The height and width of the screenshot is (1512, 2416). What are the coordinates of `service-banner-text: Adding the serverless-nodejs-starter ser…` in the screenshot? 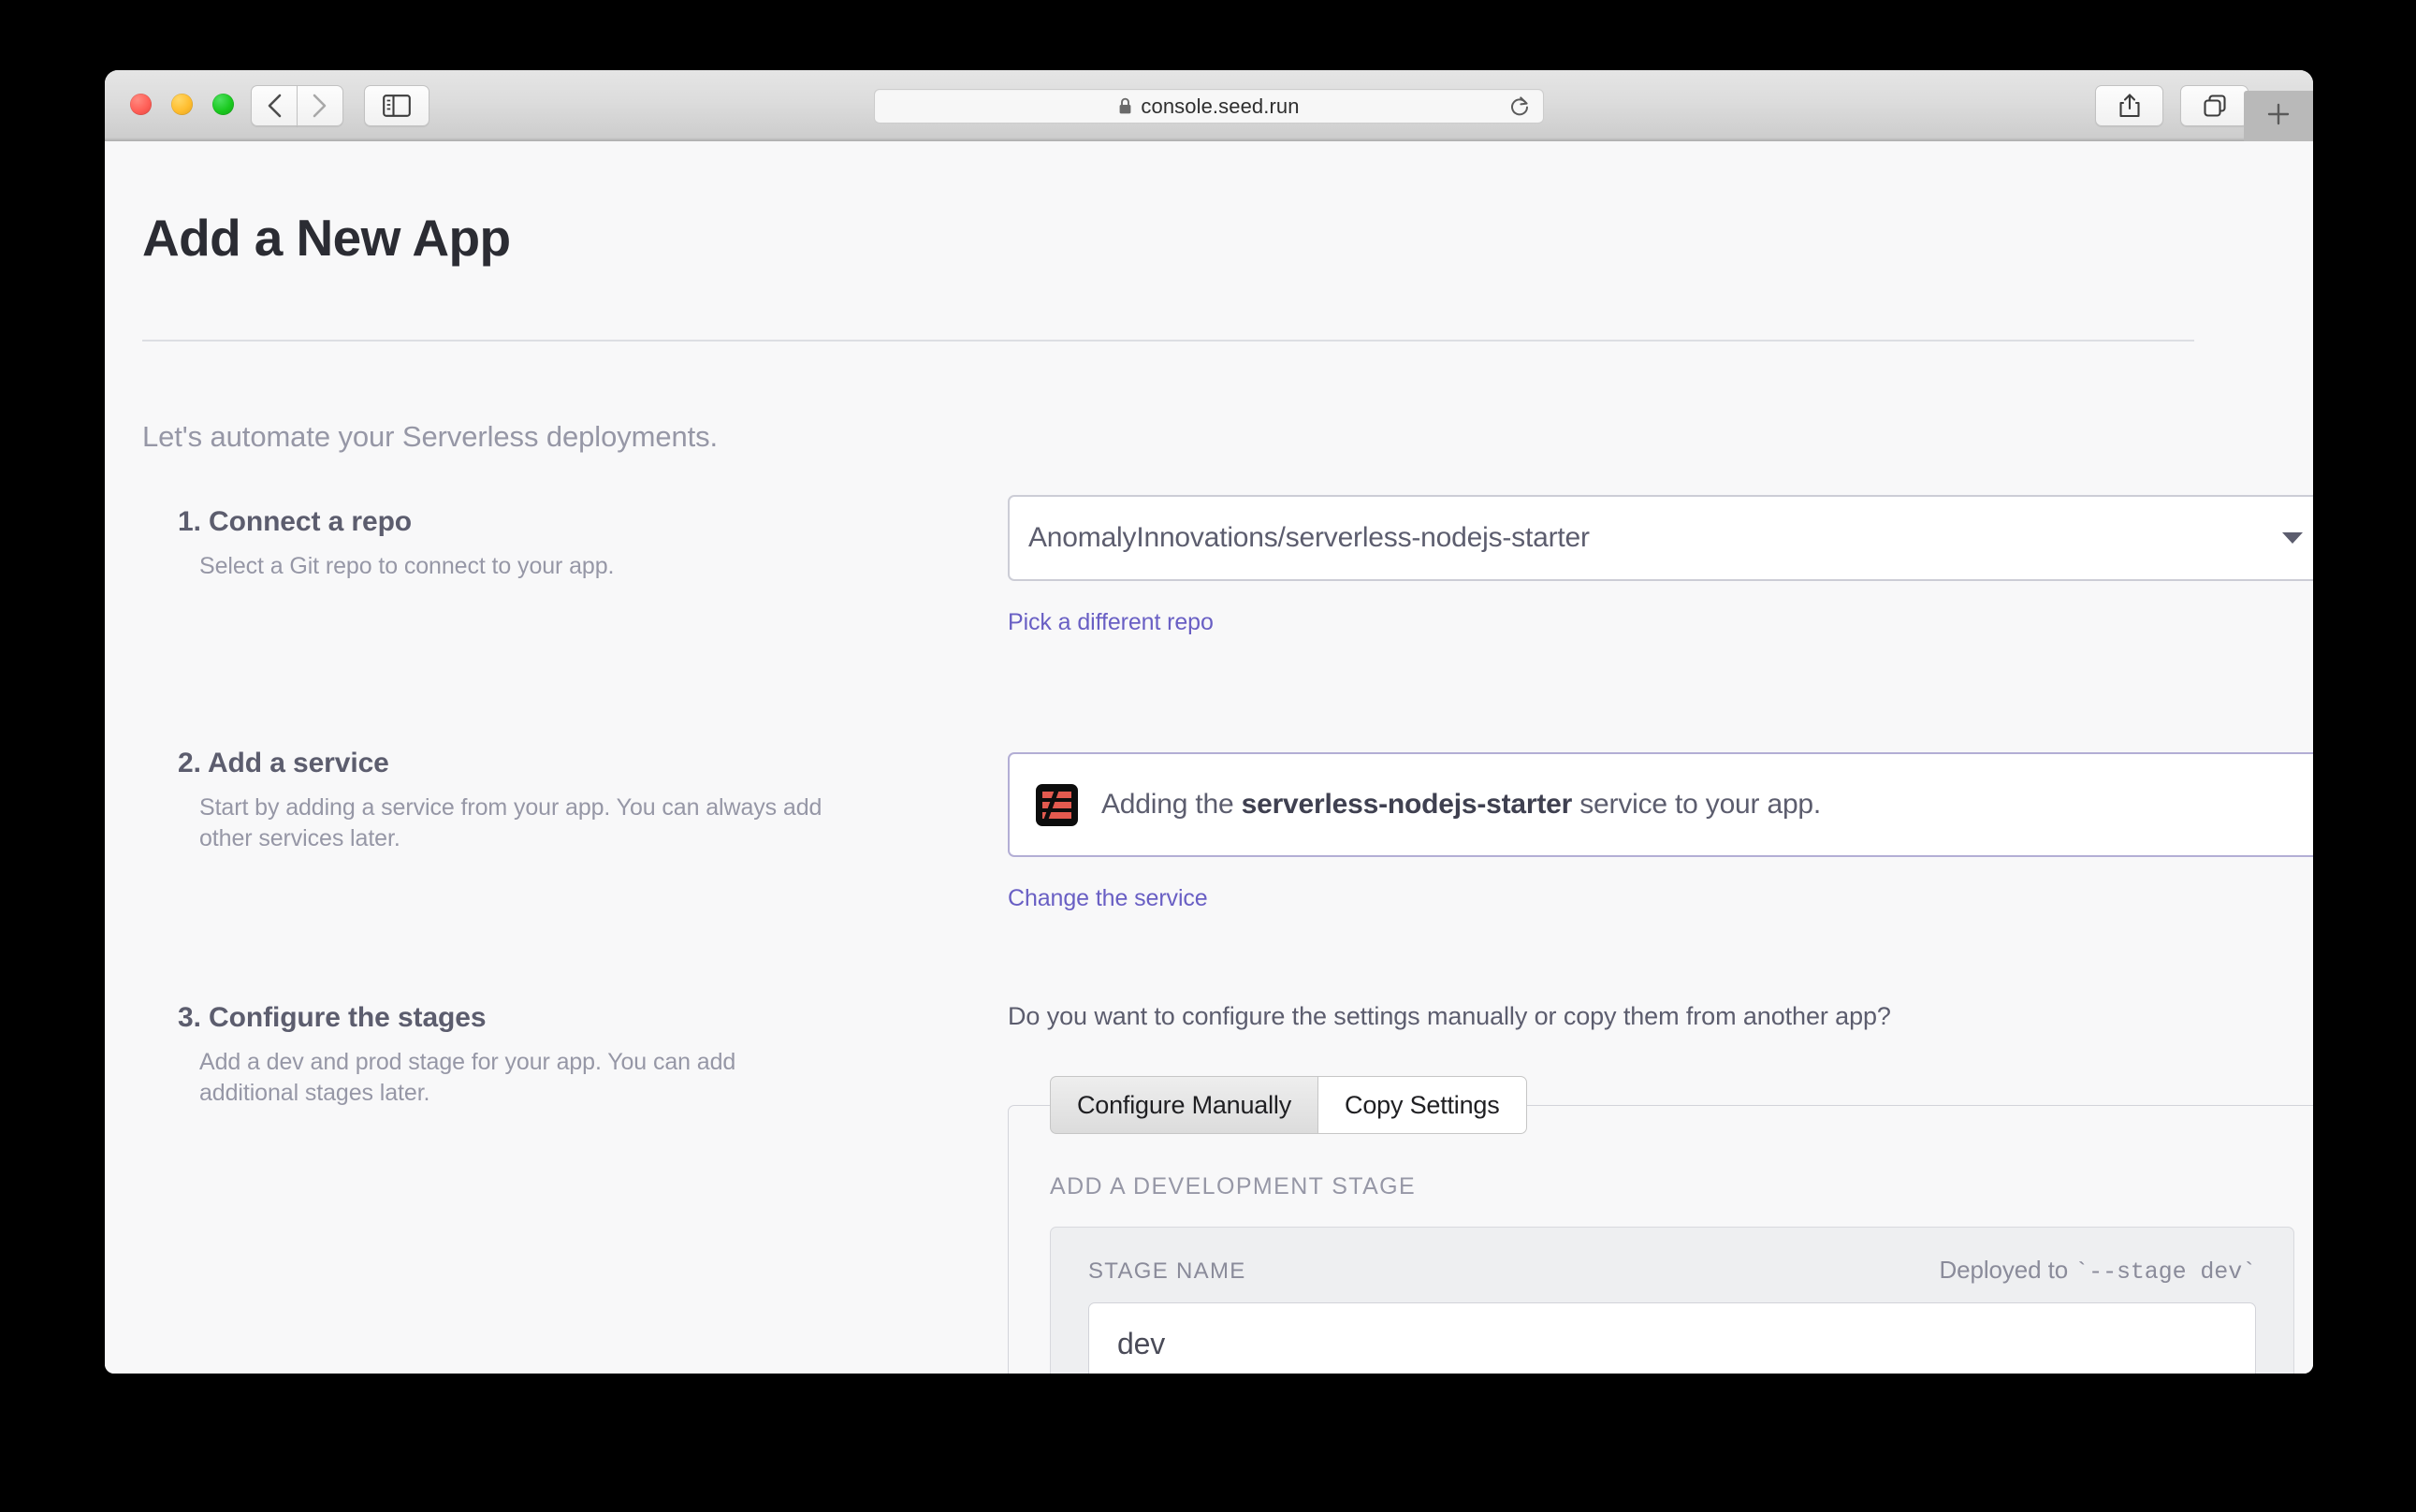 It's located at (1461, 805).